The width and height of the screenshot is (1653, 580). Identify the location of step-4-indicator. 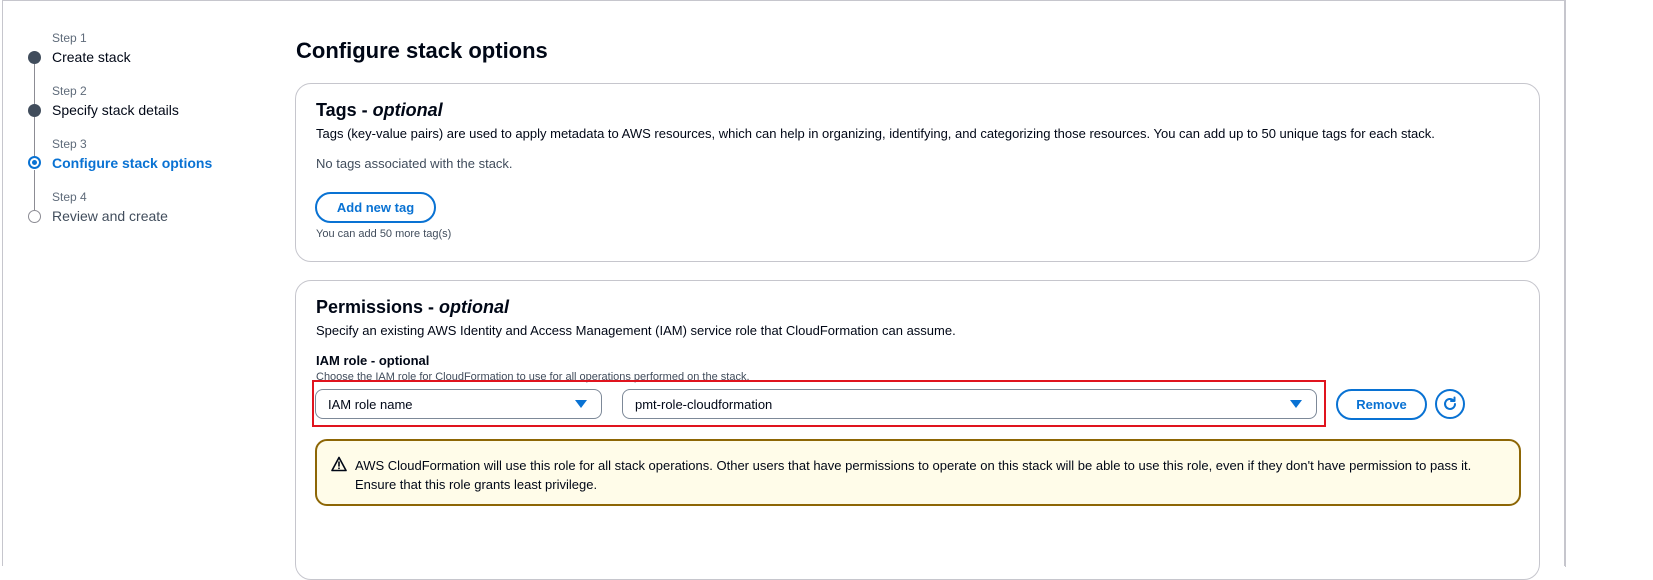
(34, 216).